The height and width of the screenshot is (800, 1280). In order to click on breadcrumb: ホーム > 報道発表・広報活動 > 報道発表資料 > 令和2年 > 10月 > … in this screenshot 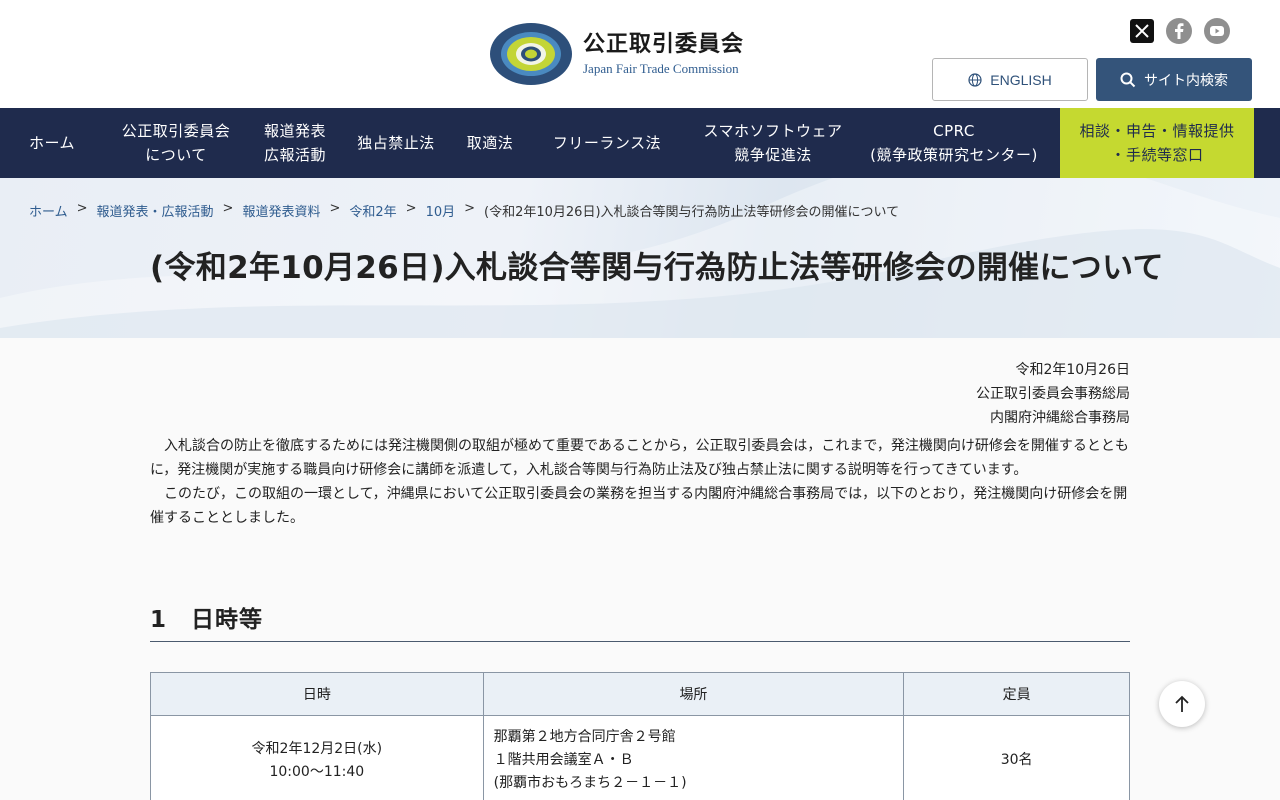, I will do `click(464, 210)`.